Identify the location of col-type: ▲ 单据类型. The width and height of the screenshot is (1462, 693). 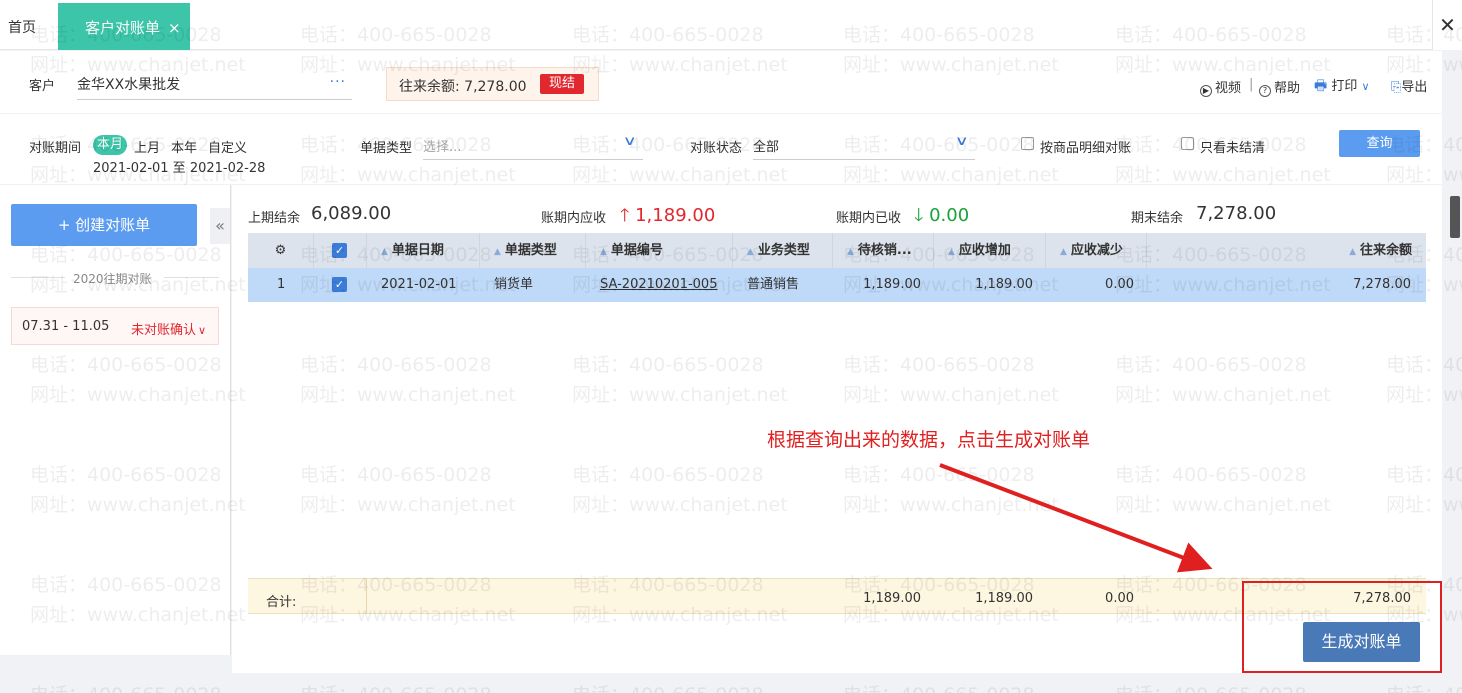
(533, 250).